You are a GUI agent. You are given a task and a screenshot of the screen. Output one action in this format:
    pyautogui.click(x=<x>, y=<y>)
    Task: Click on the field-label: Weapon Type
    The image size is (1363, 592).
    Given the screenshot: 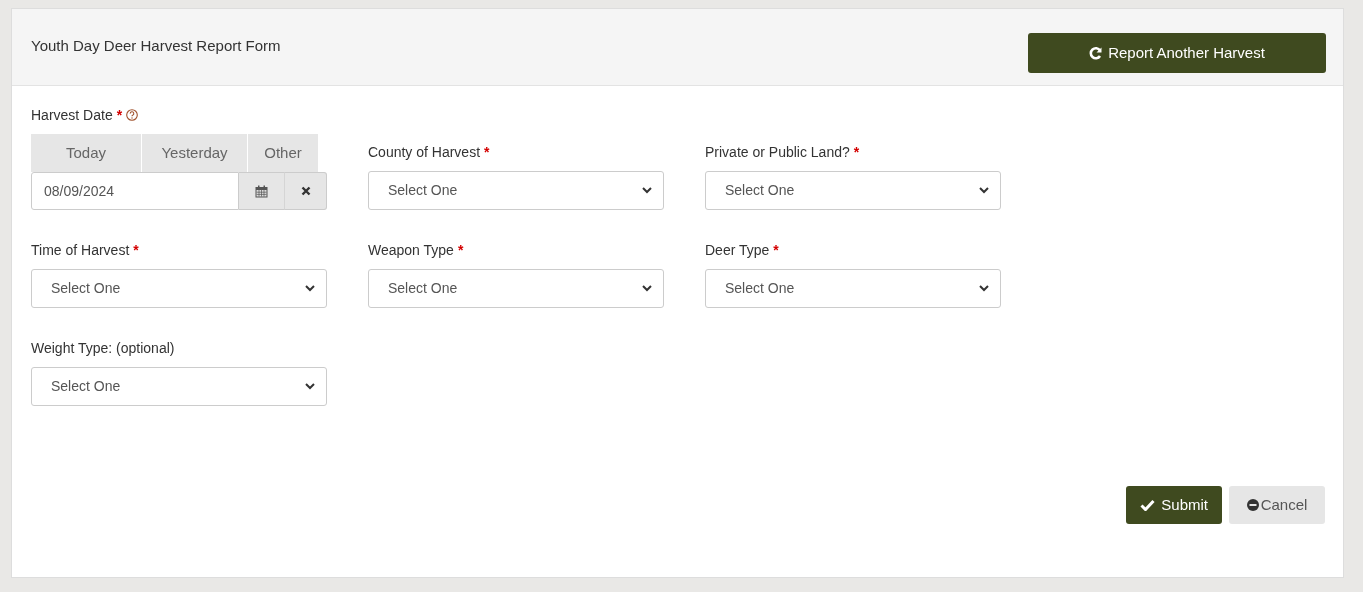 What is the action you would take?
    pyautogui.click(x=411, y=250)
    